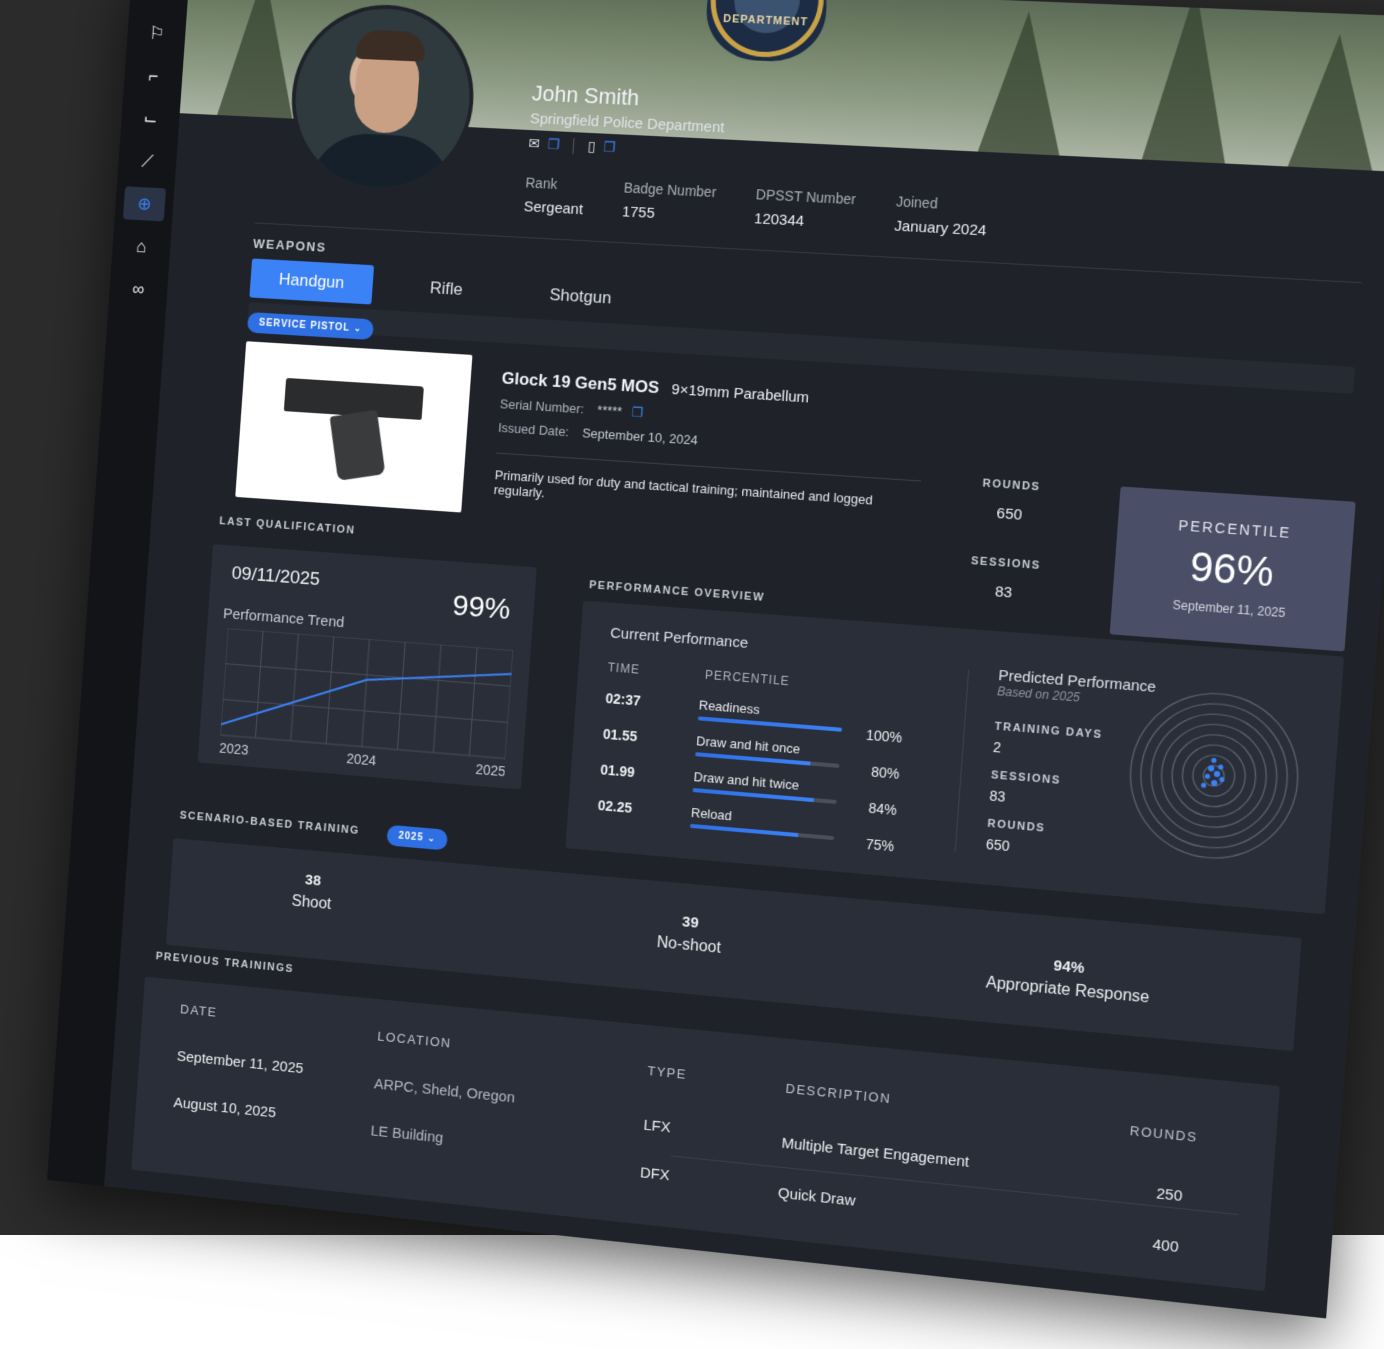 This screenshot has height=1349, width=1384. I want to click on scenario-value: 38, so click(313, 880).